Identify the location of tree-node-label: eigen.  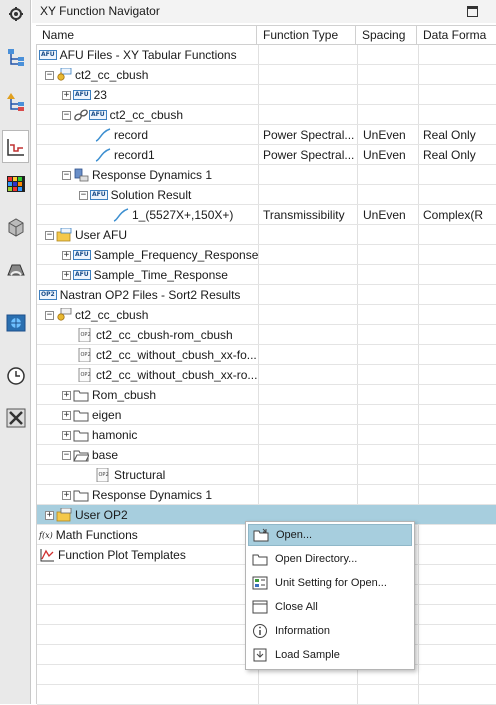
(107, 415).